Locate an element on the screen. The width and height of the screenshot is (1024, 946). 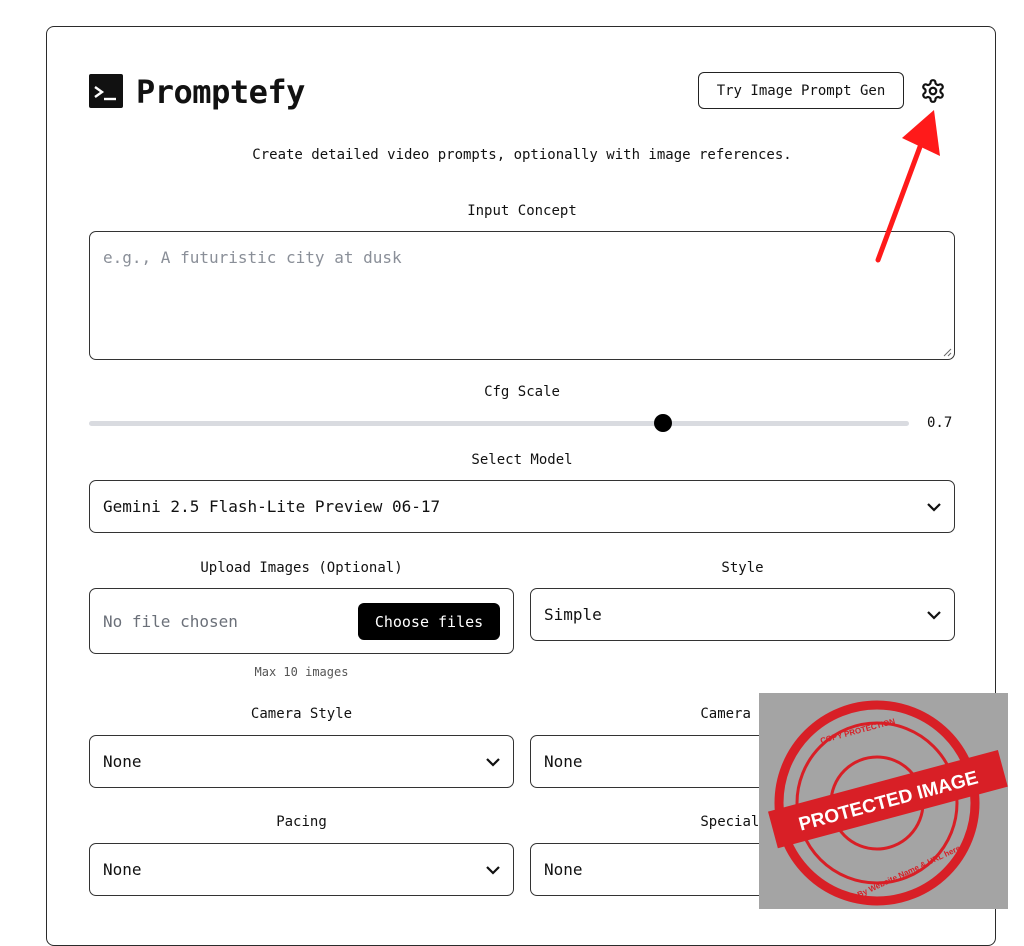
select-model-label: Select Model is located at coordinates (522, 460).